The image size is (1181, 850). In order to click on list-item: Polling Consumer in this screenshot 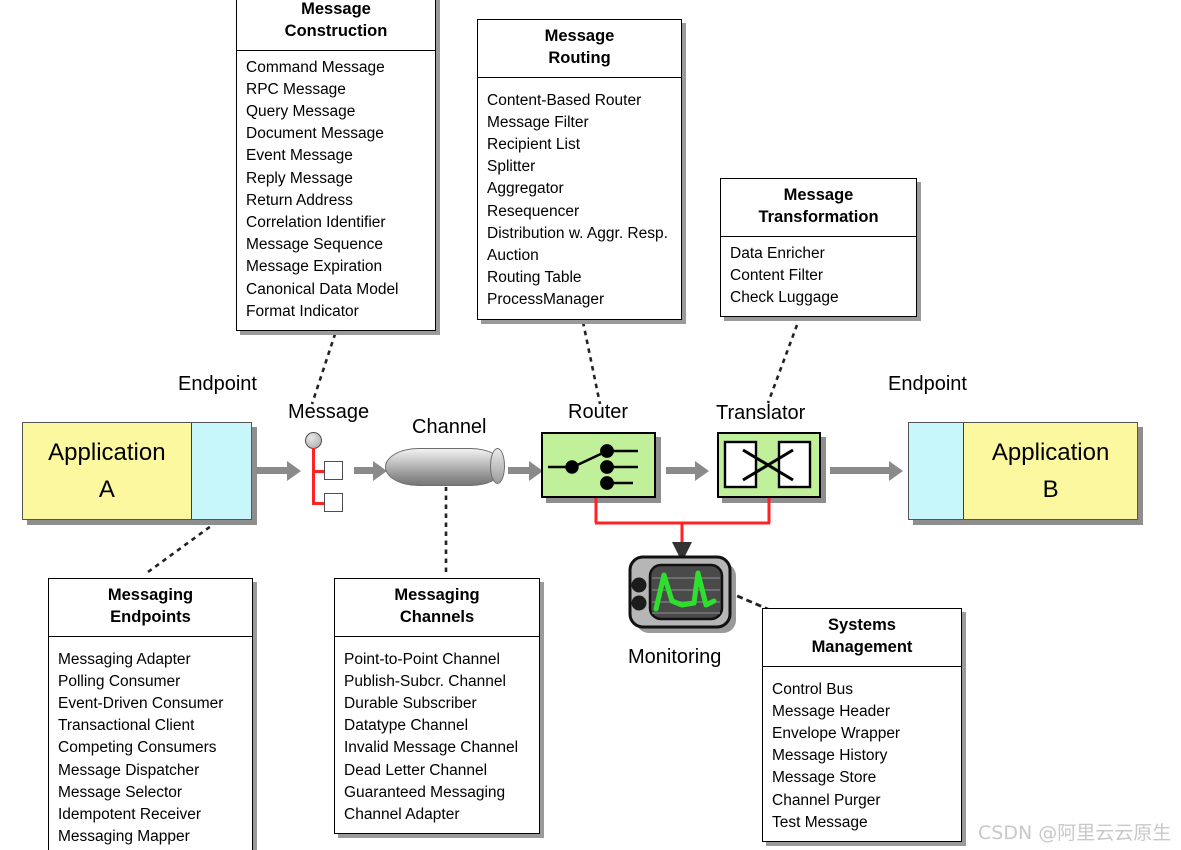, I will do `click(119, 681)`.